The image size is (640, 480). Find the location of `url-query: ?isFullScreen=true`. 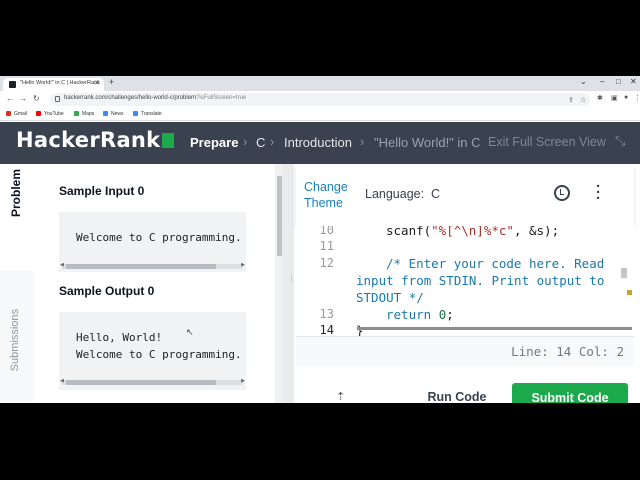

url-query: ?isFullScreen=true is located at coordinates (221, 98).